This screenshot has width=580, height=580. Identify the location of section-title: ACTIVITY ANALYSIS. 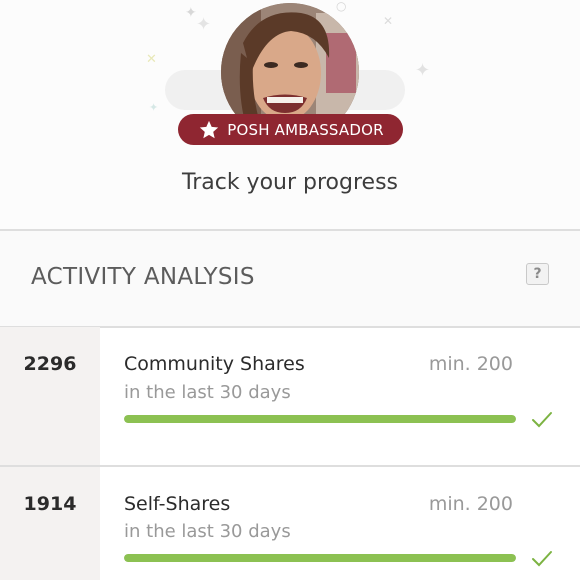
(143, 277).